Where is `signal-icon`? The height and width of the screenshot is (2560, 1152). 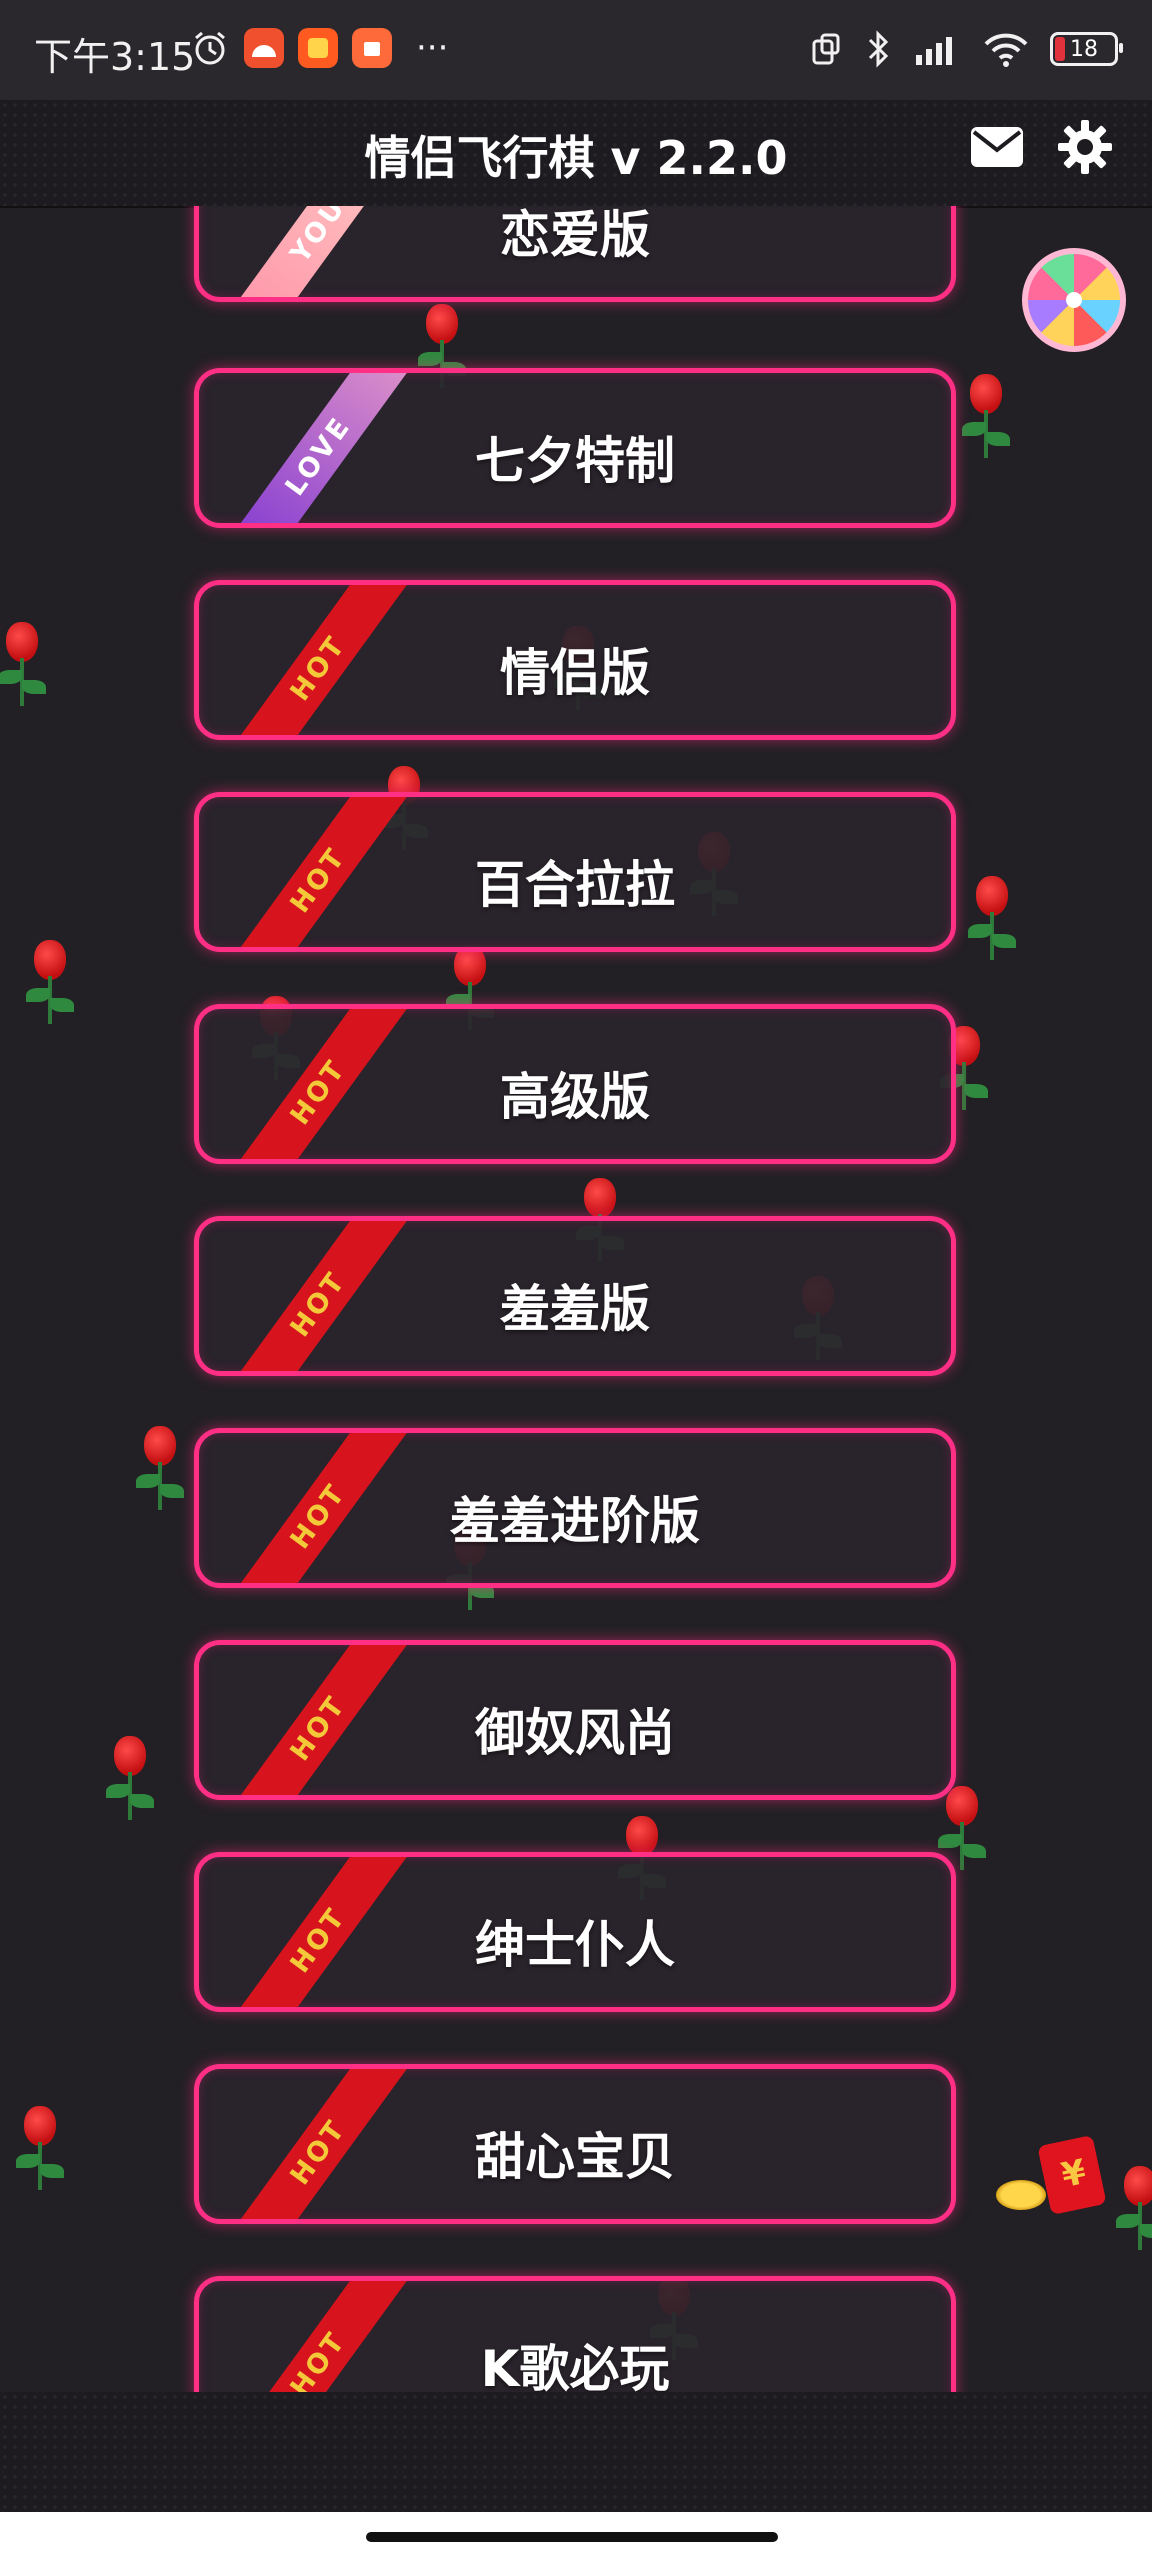
signal-icon is located at coordinates (934, 51).